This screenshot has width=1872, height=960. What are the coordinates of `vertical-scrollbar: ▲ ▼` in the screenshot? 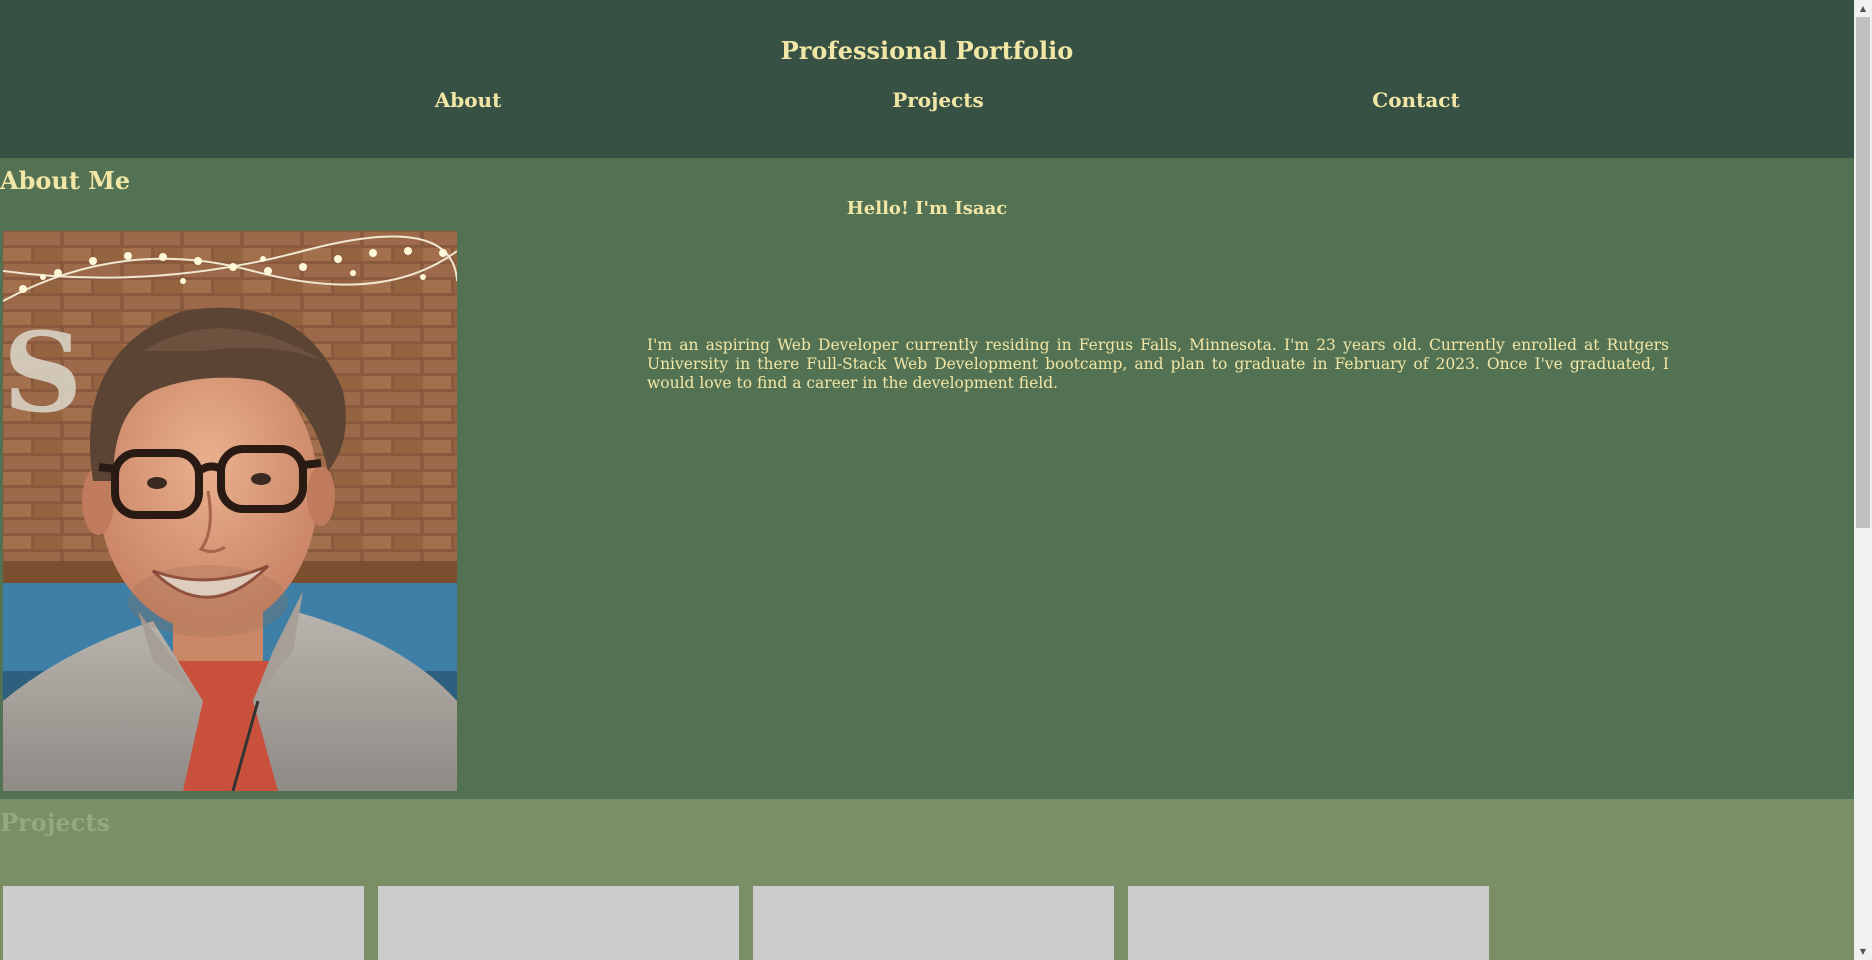 It's located at (1863, 480).